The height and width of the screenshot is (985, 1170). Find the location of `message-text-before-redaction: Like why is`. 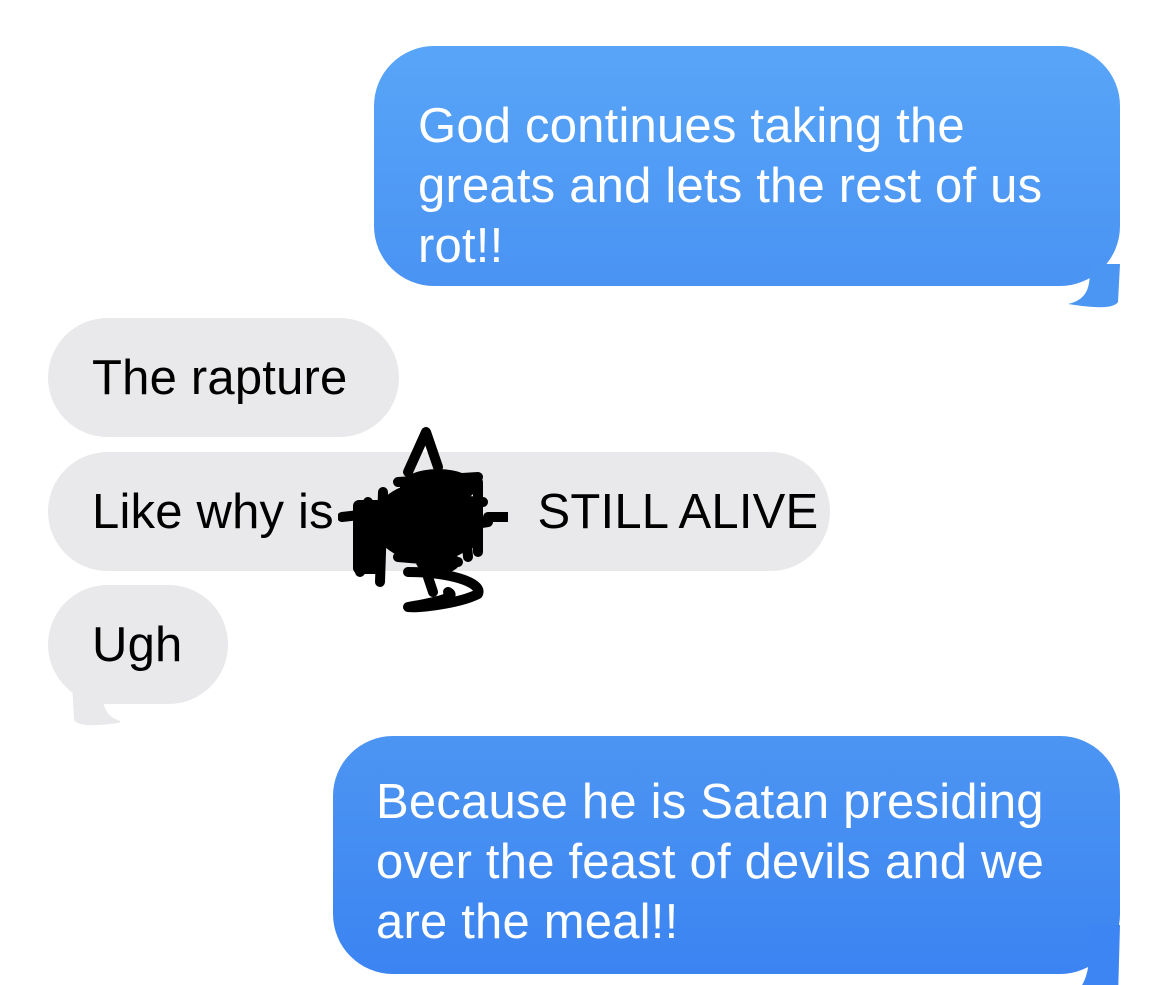

message-text-before-redaction: Like why is is located at coordinates (213, 512).